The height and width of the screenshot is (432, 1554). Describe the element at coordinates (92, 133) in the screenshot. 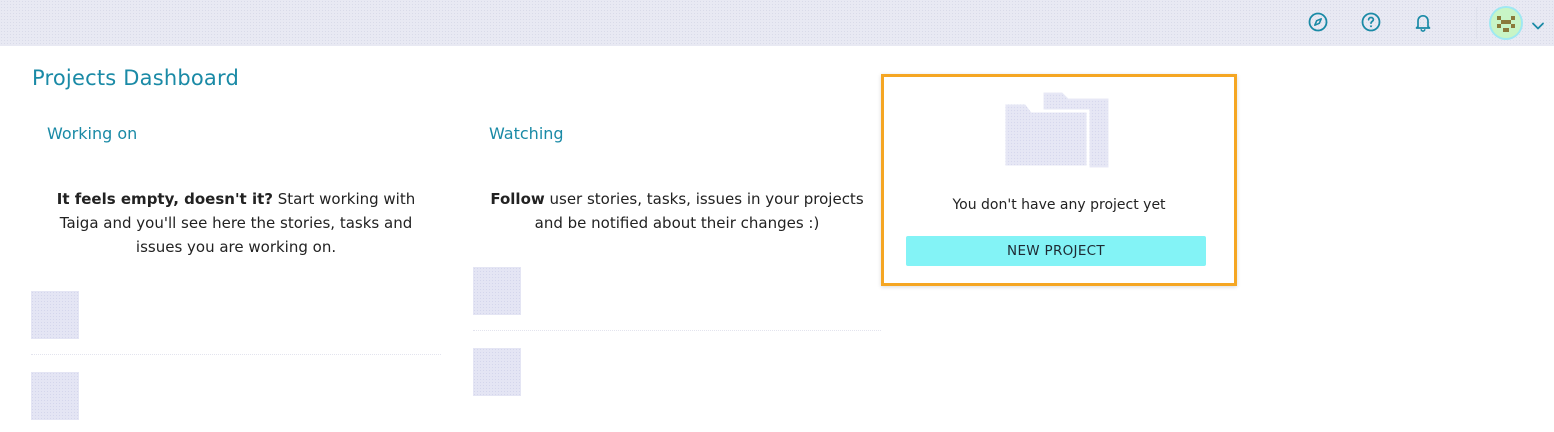

I see `working-on-title: Working on` at that location.